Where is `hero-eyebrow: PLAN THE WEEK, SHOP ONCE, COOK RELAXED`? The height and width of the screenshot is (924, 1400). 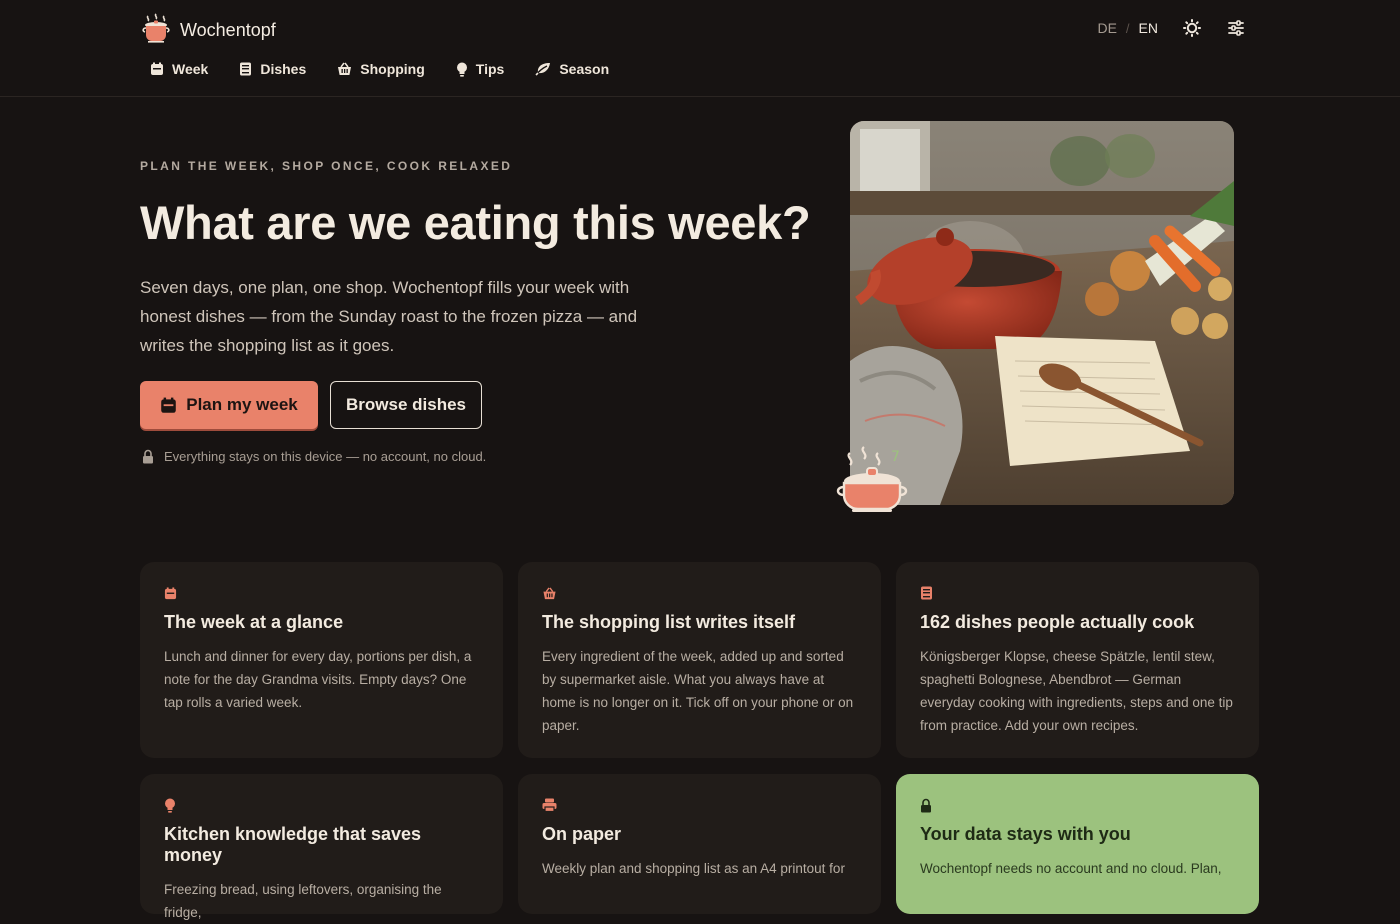
hero-eyebrow: PLAN THE WEEK, SHOP ONCE, COOK RELAXED is located at coordinates (326, 166).